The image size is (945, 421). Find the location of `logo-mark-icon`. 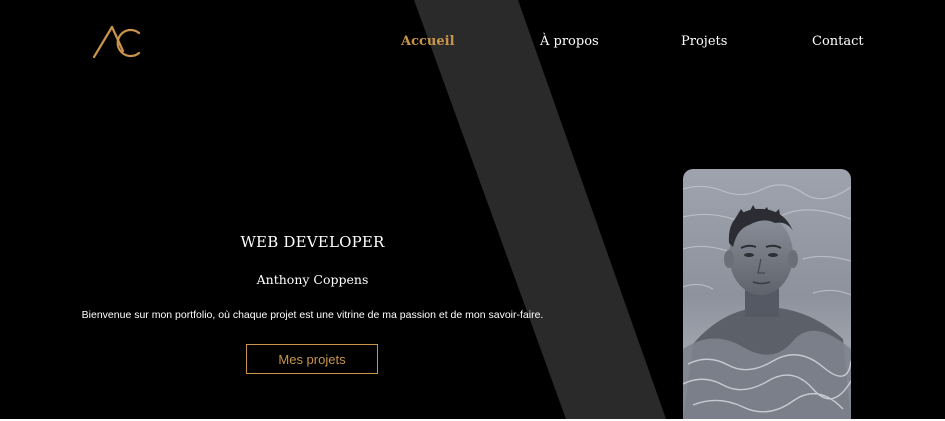

logo-mark-icon is located at coordinates (116, 42).